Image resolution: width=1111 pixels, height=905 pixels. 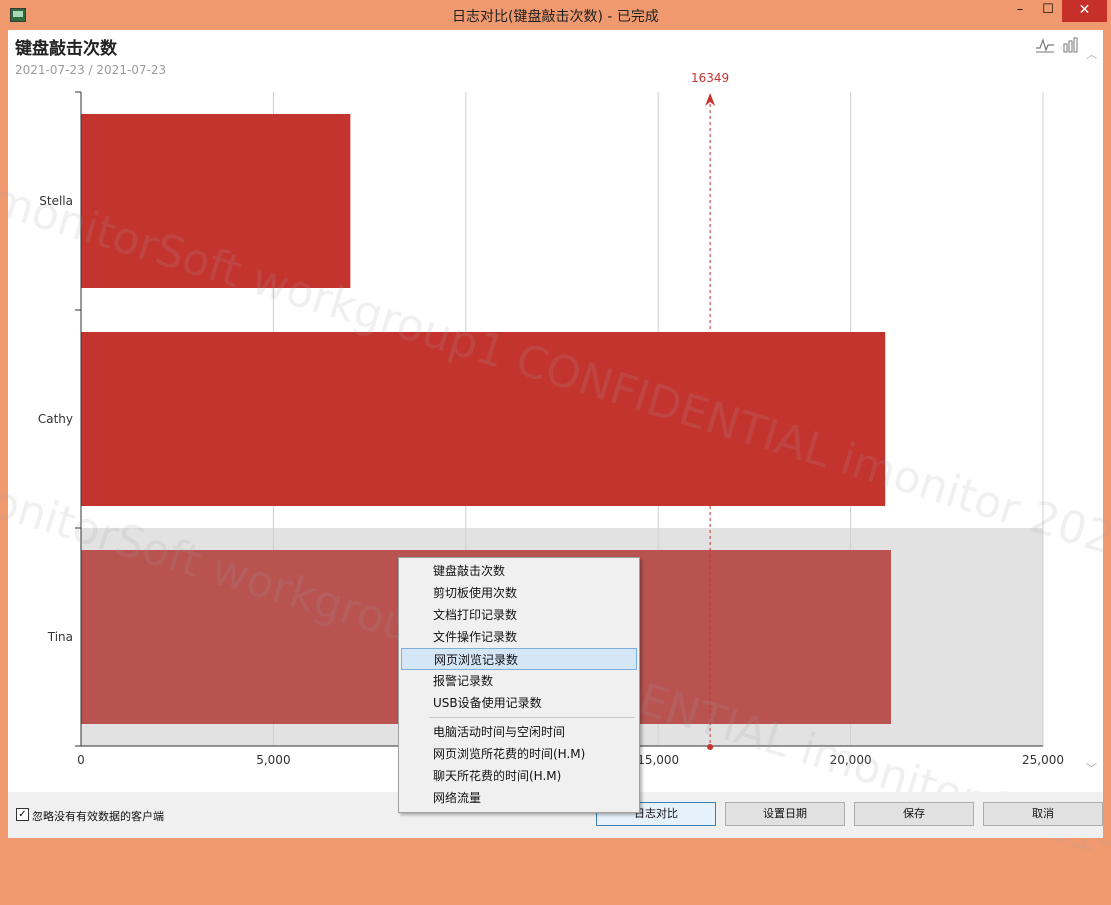 What do you see at coordinates (519, 776) in the screenshot?
I see `menu-item-chat-time: 聊天所花费的时间(H.M)` at bounding box center [519, 776].